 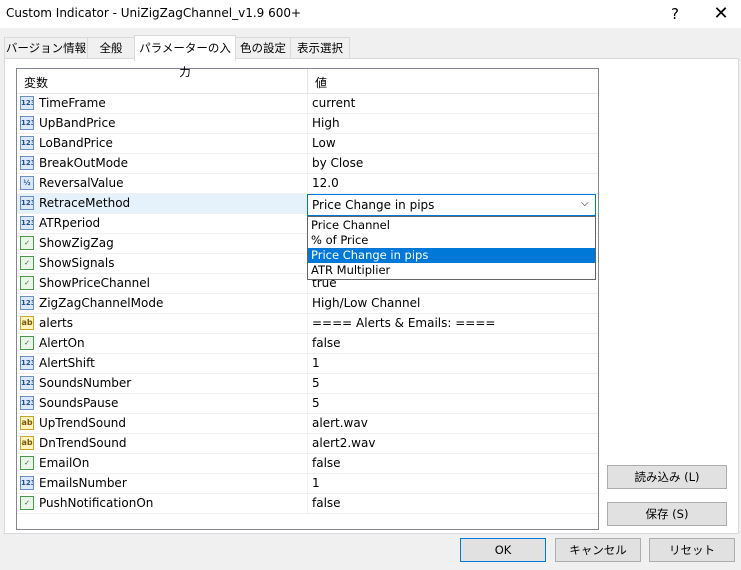 I want to click on parameter-row: ab DnTrendSound alert2.wav, so click(x=307, y=444).